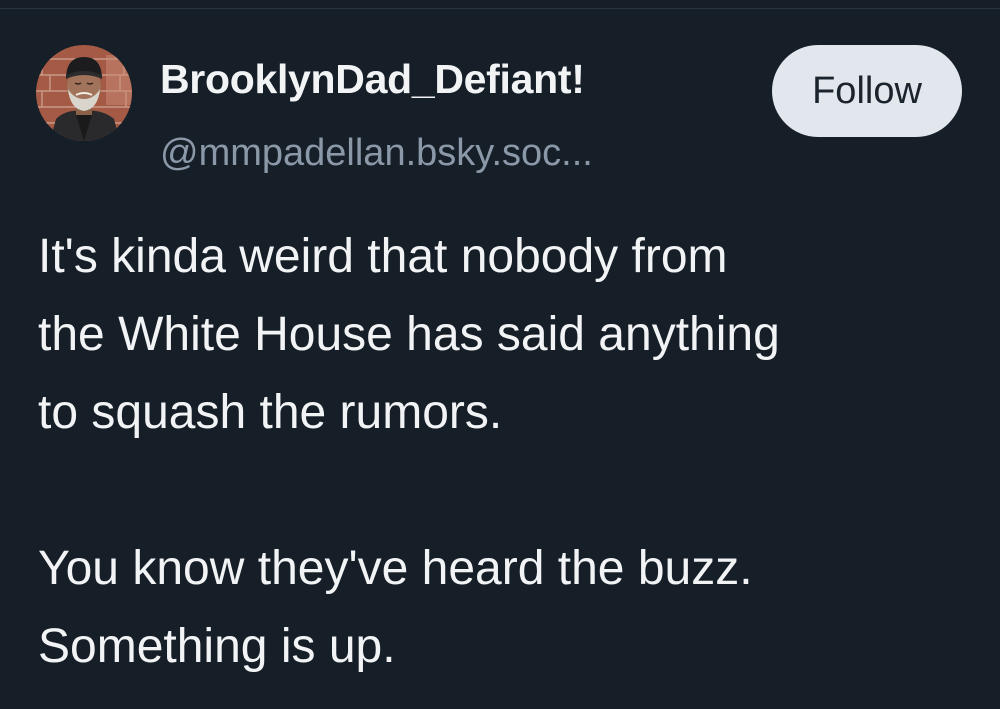  Describe the element at coordinates (383, 256) in the screenshot. I see `post-text-line: It's kinda weird that nobody from` at that location.